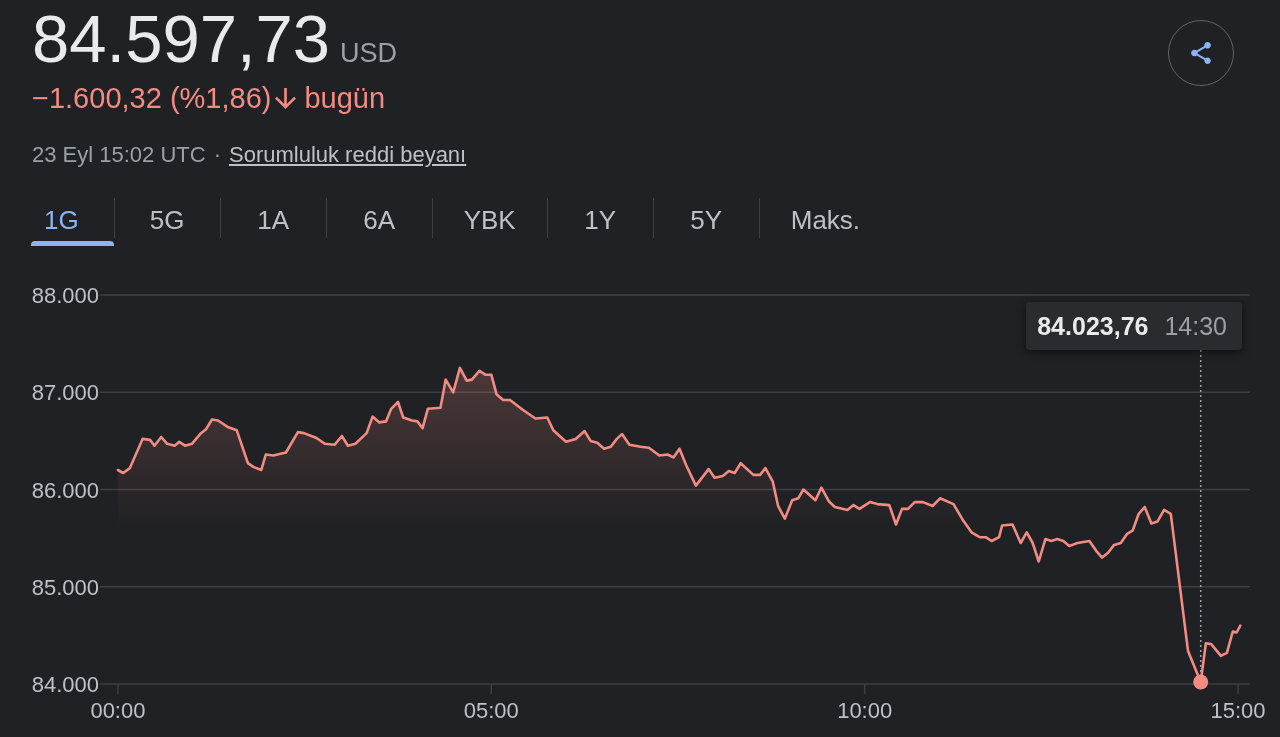 The image size is (1280, 737). What do you see at coordinates (152, 98) in the screenshot?
I see `price-change: −1.600,32 (%1,86)` at bounding box center [152, 98].